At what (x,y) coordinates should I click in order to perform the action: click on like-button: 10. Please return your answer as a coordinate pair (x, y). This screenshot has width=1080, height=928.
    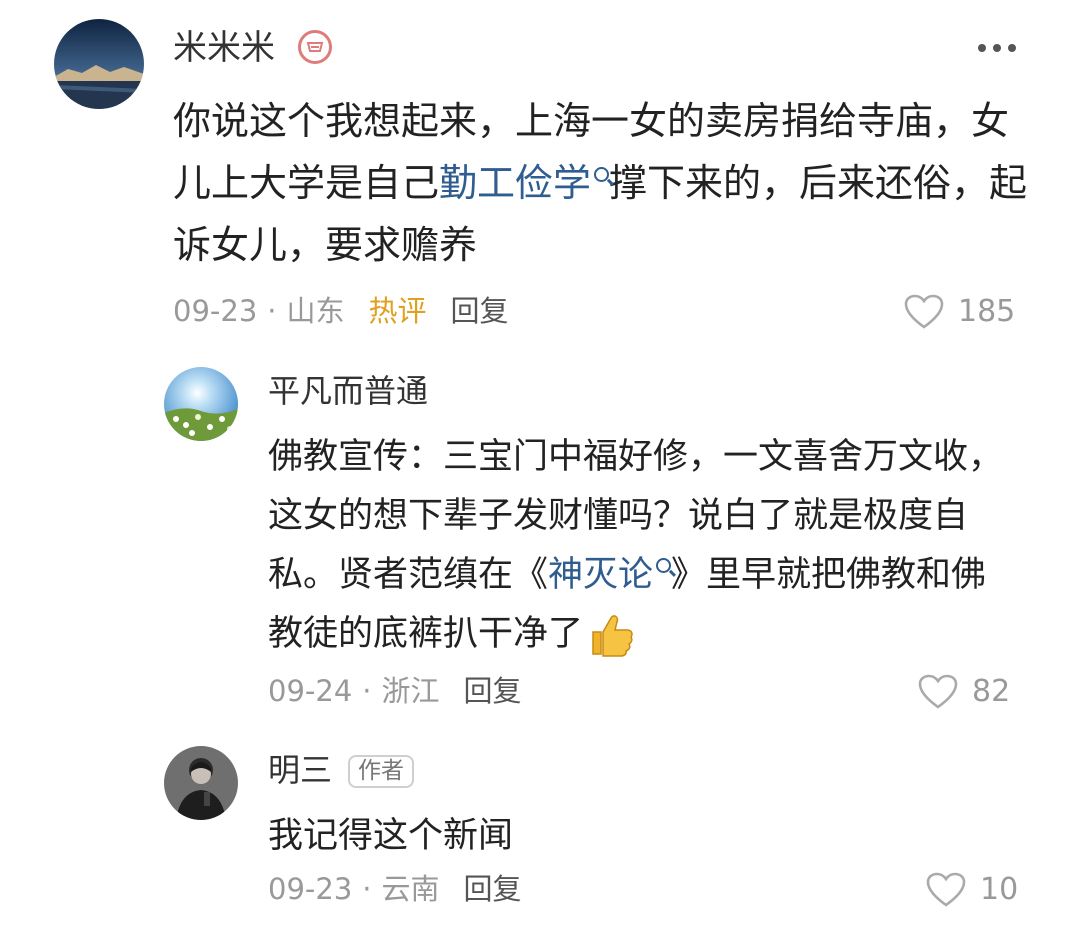
    Looking at the image, I should click on (972, 890).